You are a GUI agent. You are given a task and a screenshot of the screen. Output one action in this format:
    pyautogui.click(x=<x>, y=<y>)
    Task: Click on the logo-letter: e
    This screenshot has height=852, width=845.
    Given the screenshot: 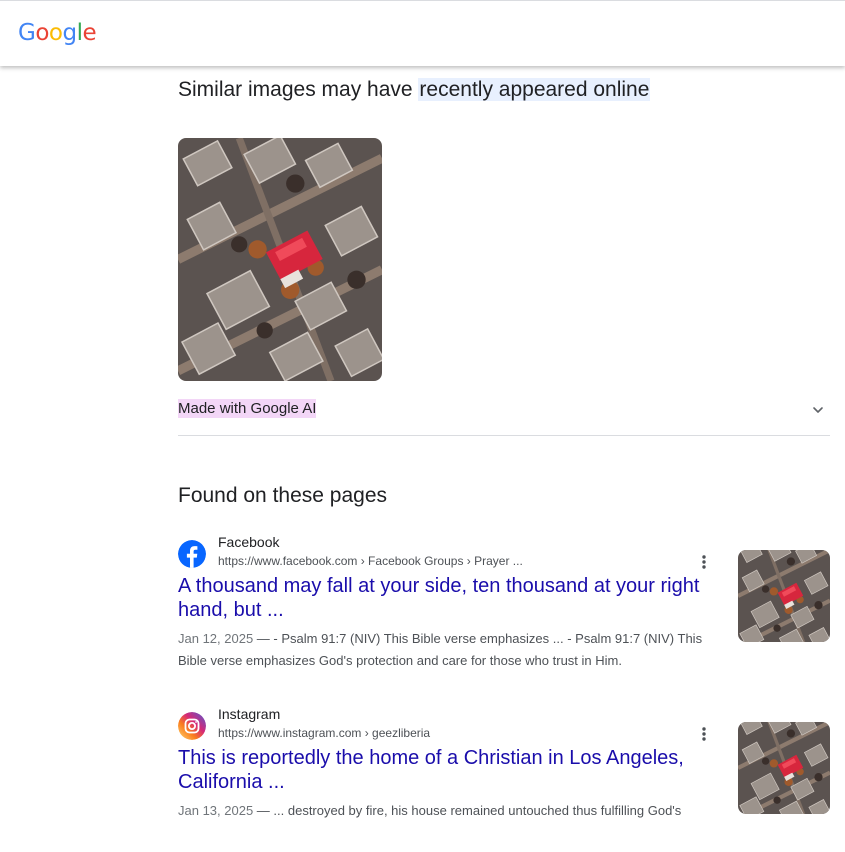 What is the action you would take?
    pyautogui.click(x=89, y=33)
    